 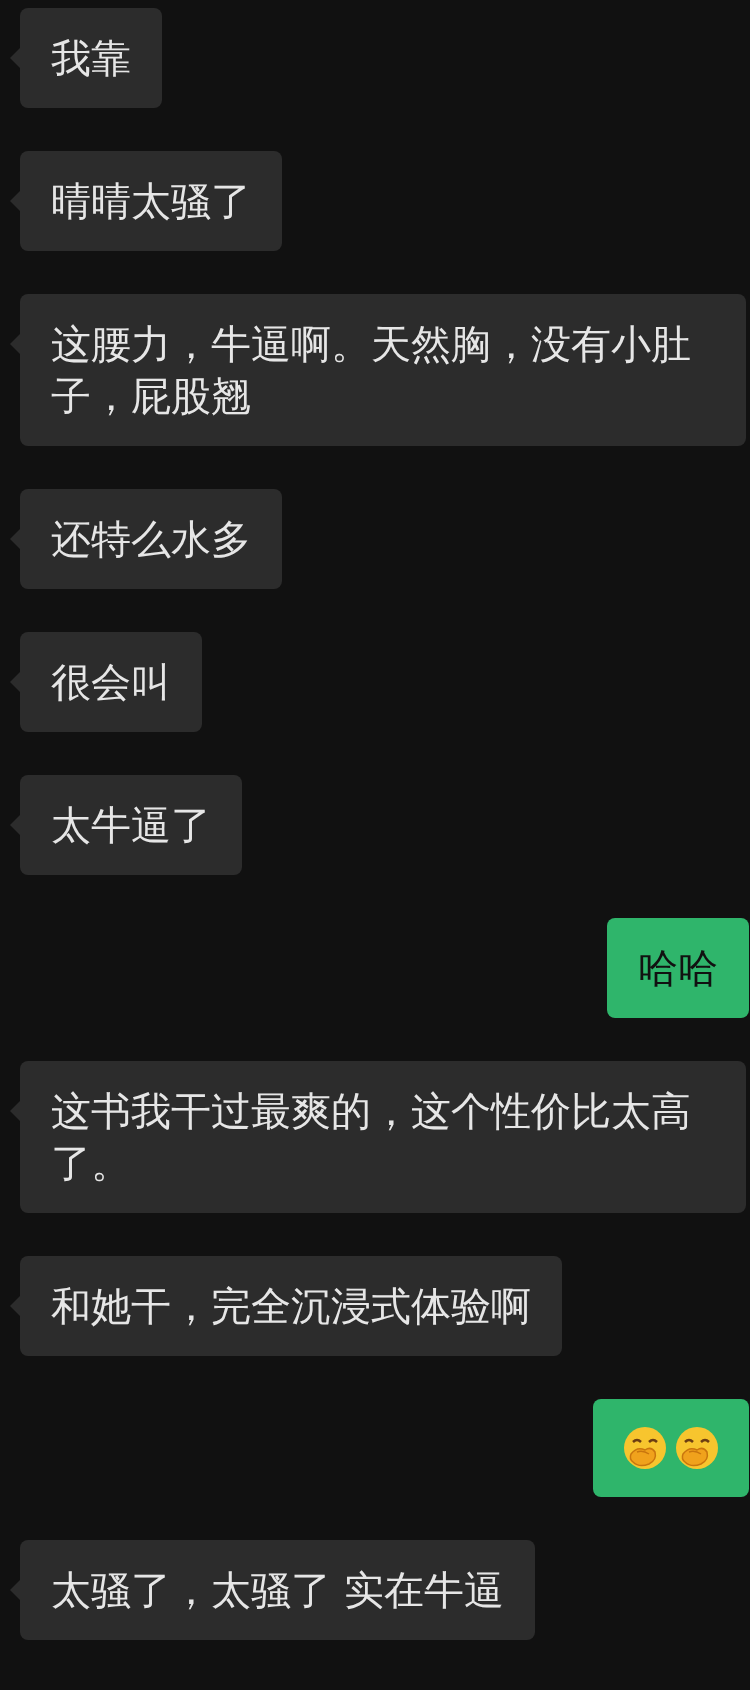 I want to click on message-bubble: 晴晴太骚了, so click(x=151, y=201).